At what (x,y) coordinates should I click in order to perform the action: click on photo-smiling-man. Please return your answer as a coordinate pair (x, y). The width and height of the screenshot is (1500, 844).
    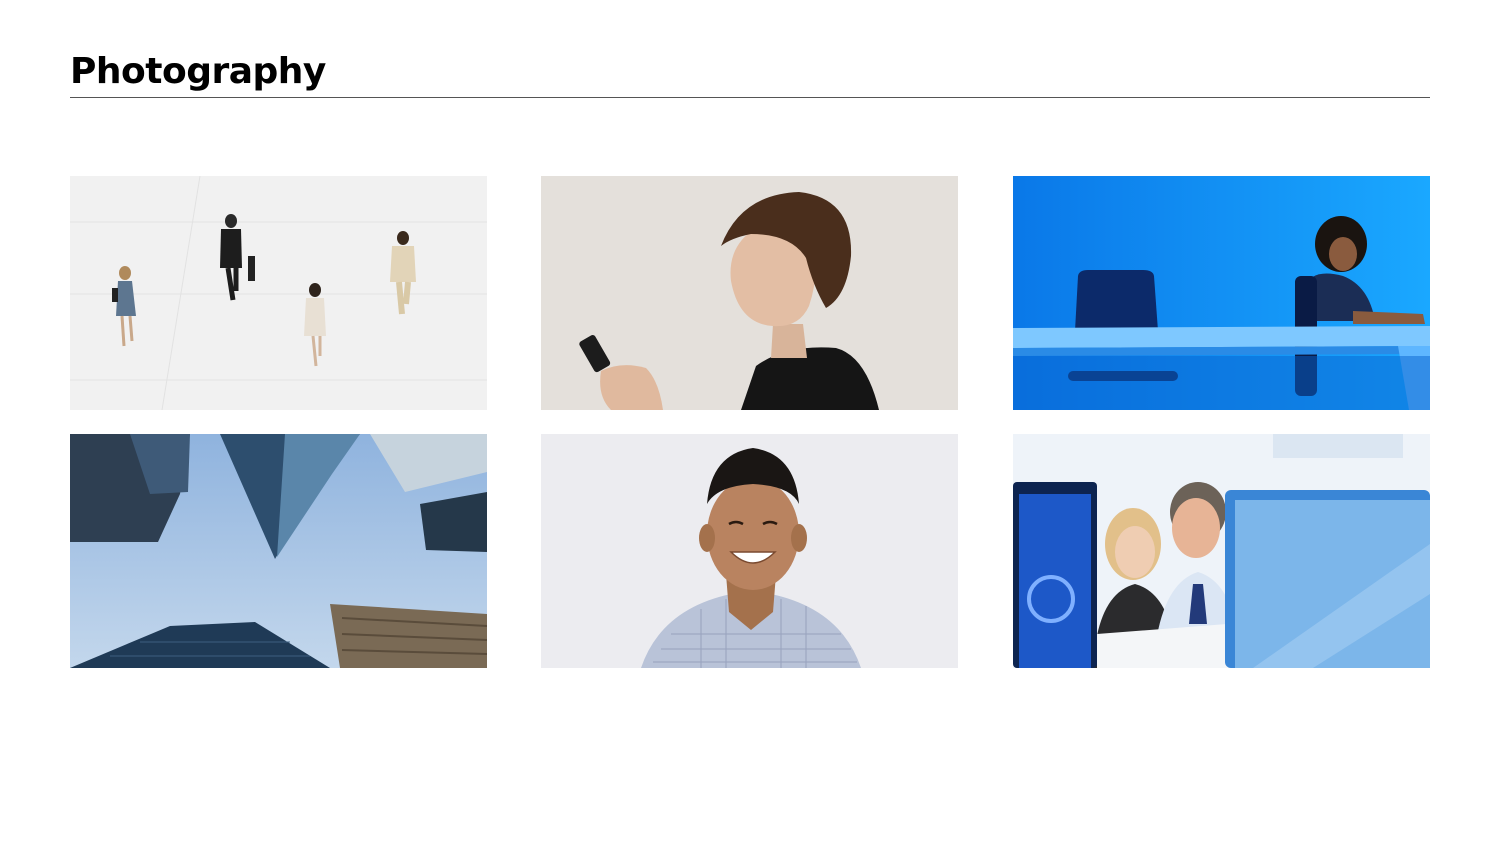
    Looking at the image, I should click on (749, 551).